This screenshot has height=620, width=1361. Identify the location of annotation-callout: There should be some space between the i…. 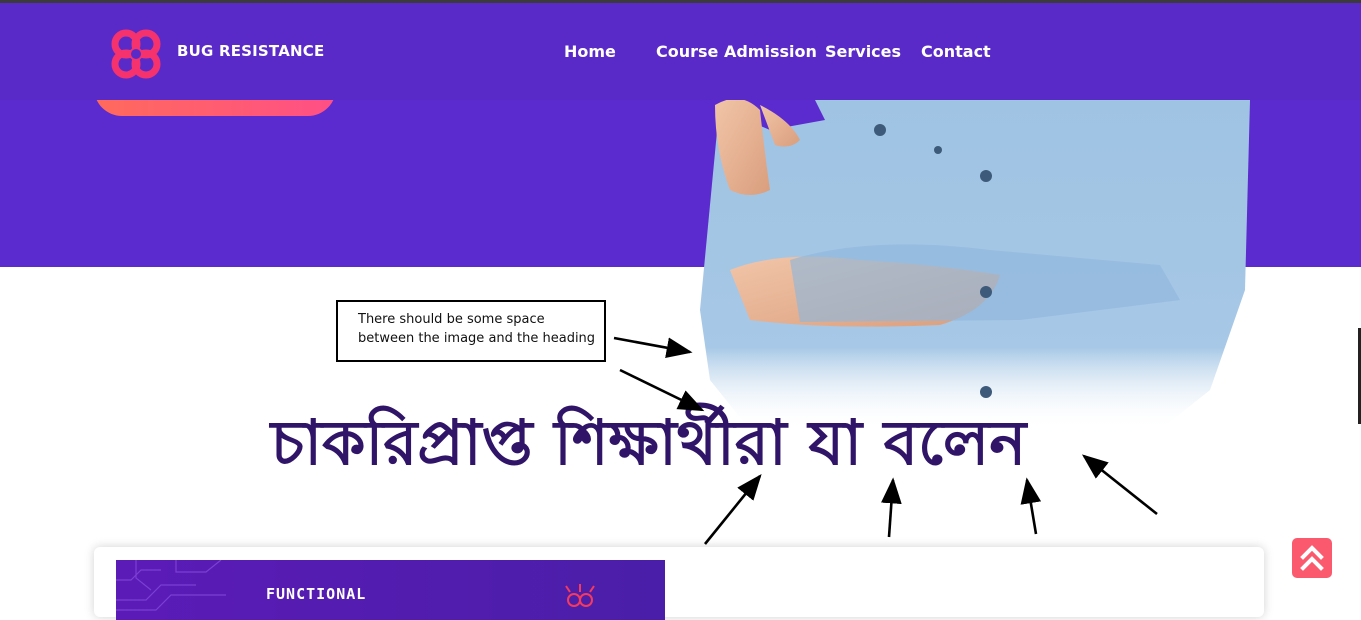
(471, 331).